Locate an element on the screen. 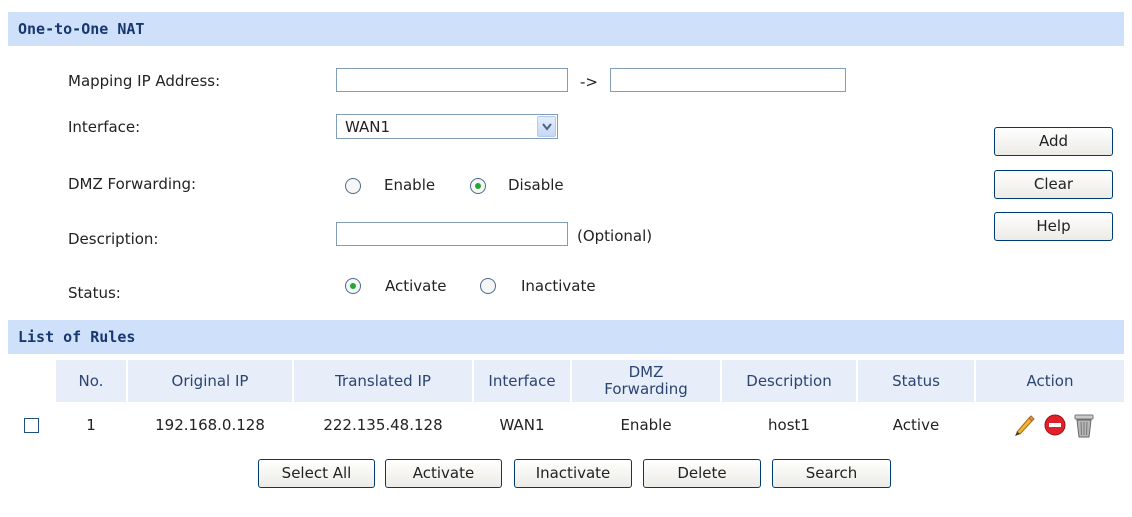 The image size is (1132, 517). delete-icon is located at coordinates (1084, 425).